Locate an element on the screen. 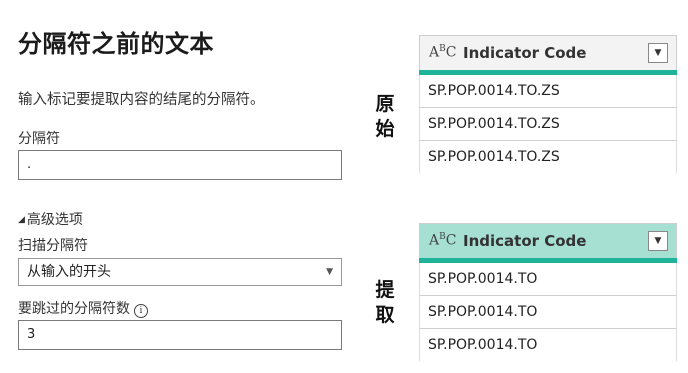 The height and width of the screenshot is (373, 688). original-char-1: 原 is located at coordinates (385, 104).